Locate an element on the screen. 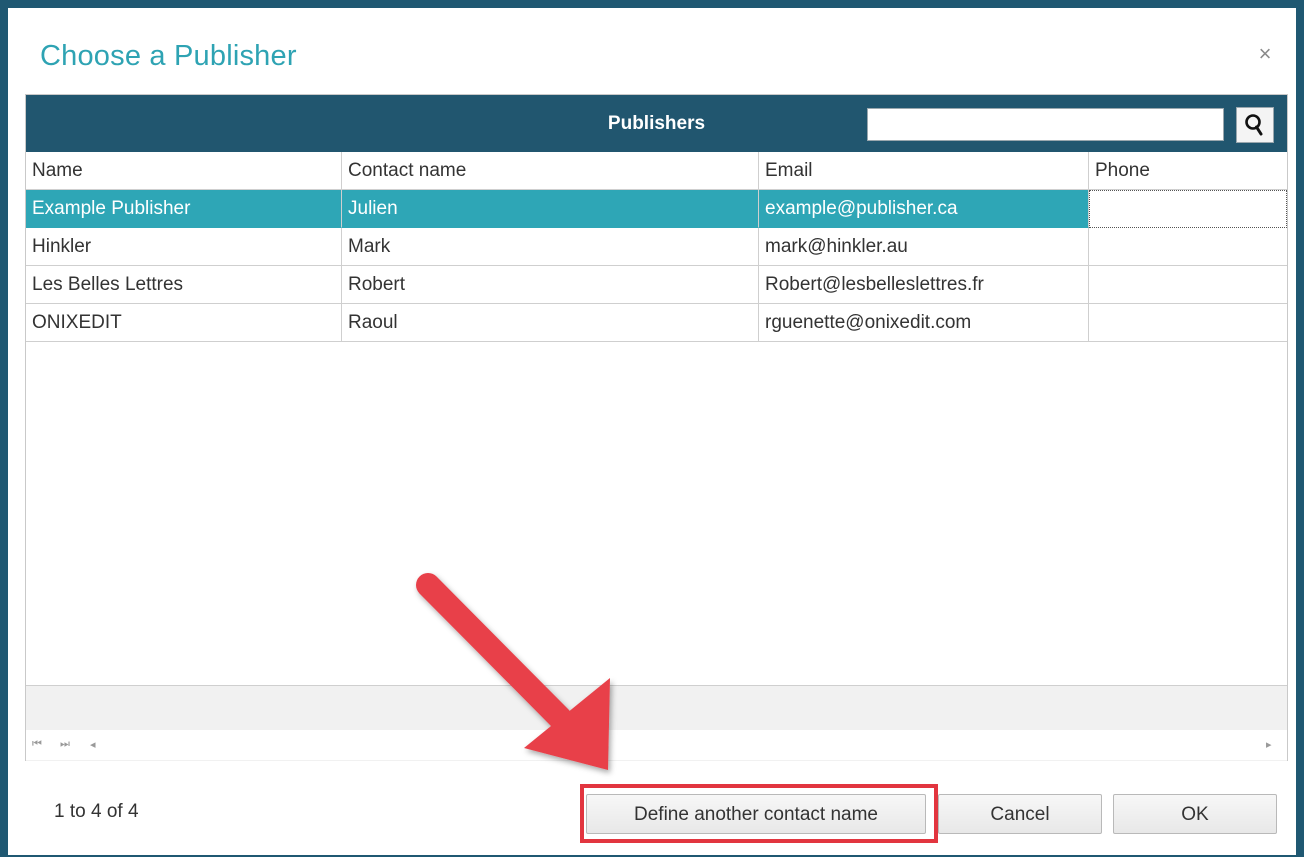  cell-contact: Julien is located at coordinates (550, 209).